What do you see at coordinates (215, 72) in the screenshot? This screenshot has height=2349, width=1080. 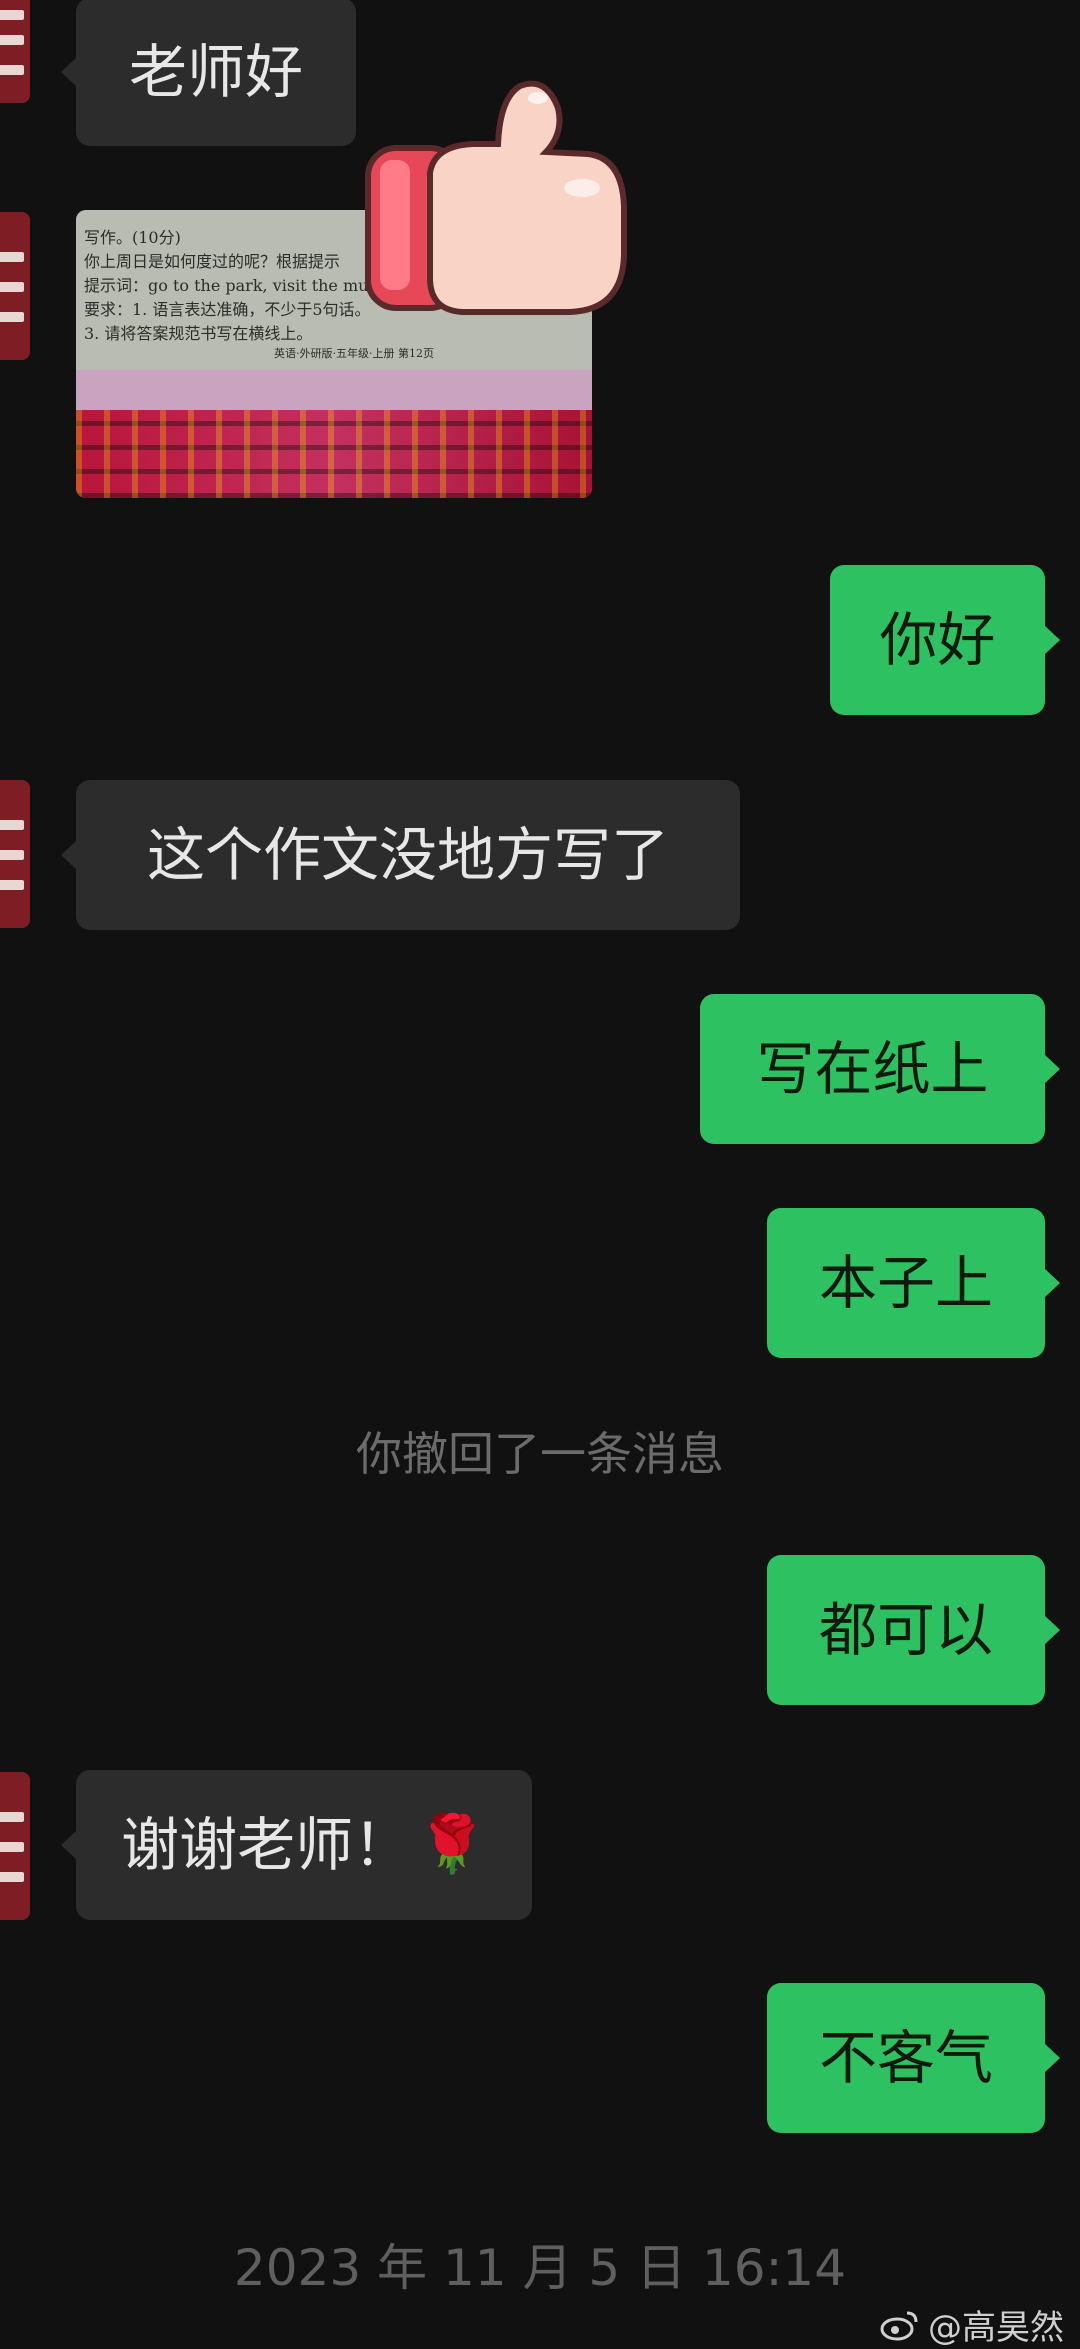 I see `message-text: 老师好` at bounding box center [215, 72].